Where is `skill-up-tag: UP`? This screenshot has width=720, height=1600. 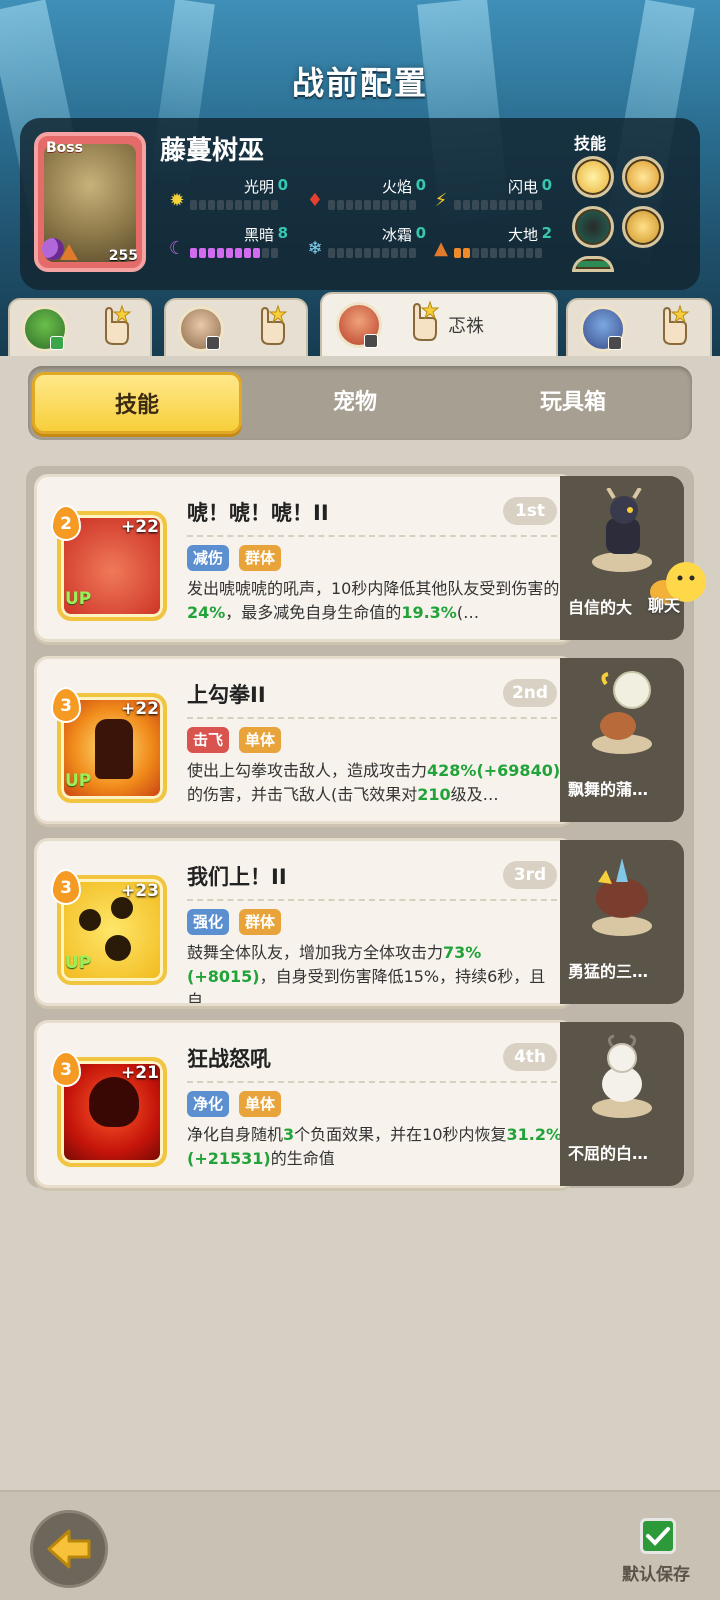 skill-up-tag: UP is located at coordinates (78, 963).